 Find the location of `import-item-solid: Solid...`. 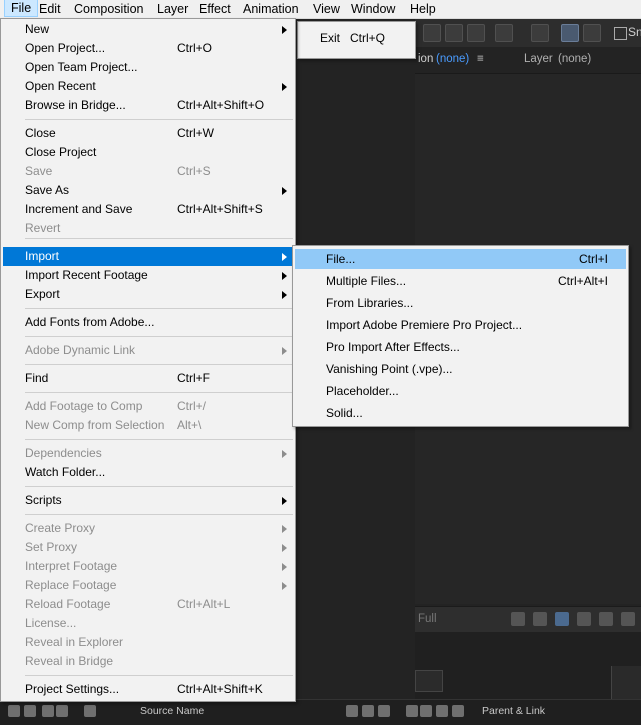

import-item-solid: Solid... is located at coordinates (460, 413).